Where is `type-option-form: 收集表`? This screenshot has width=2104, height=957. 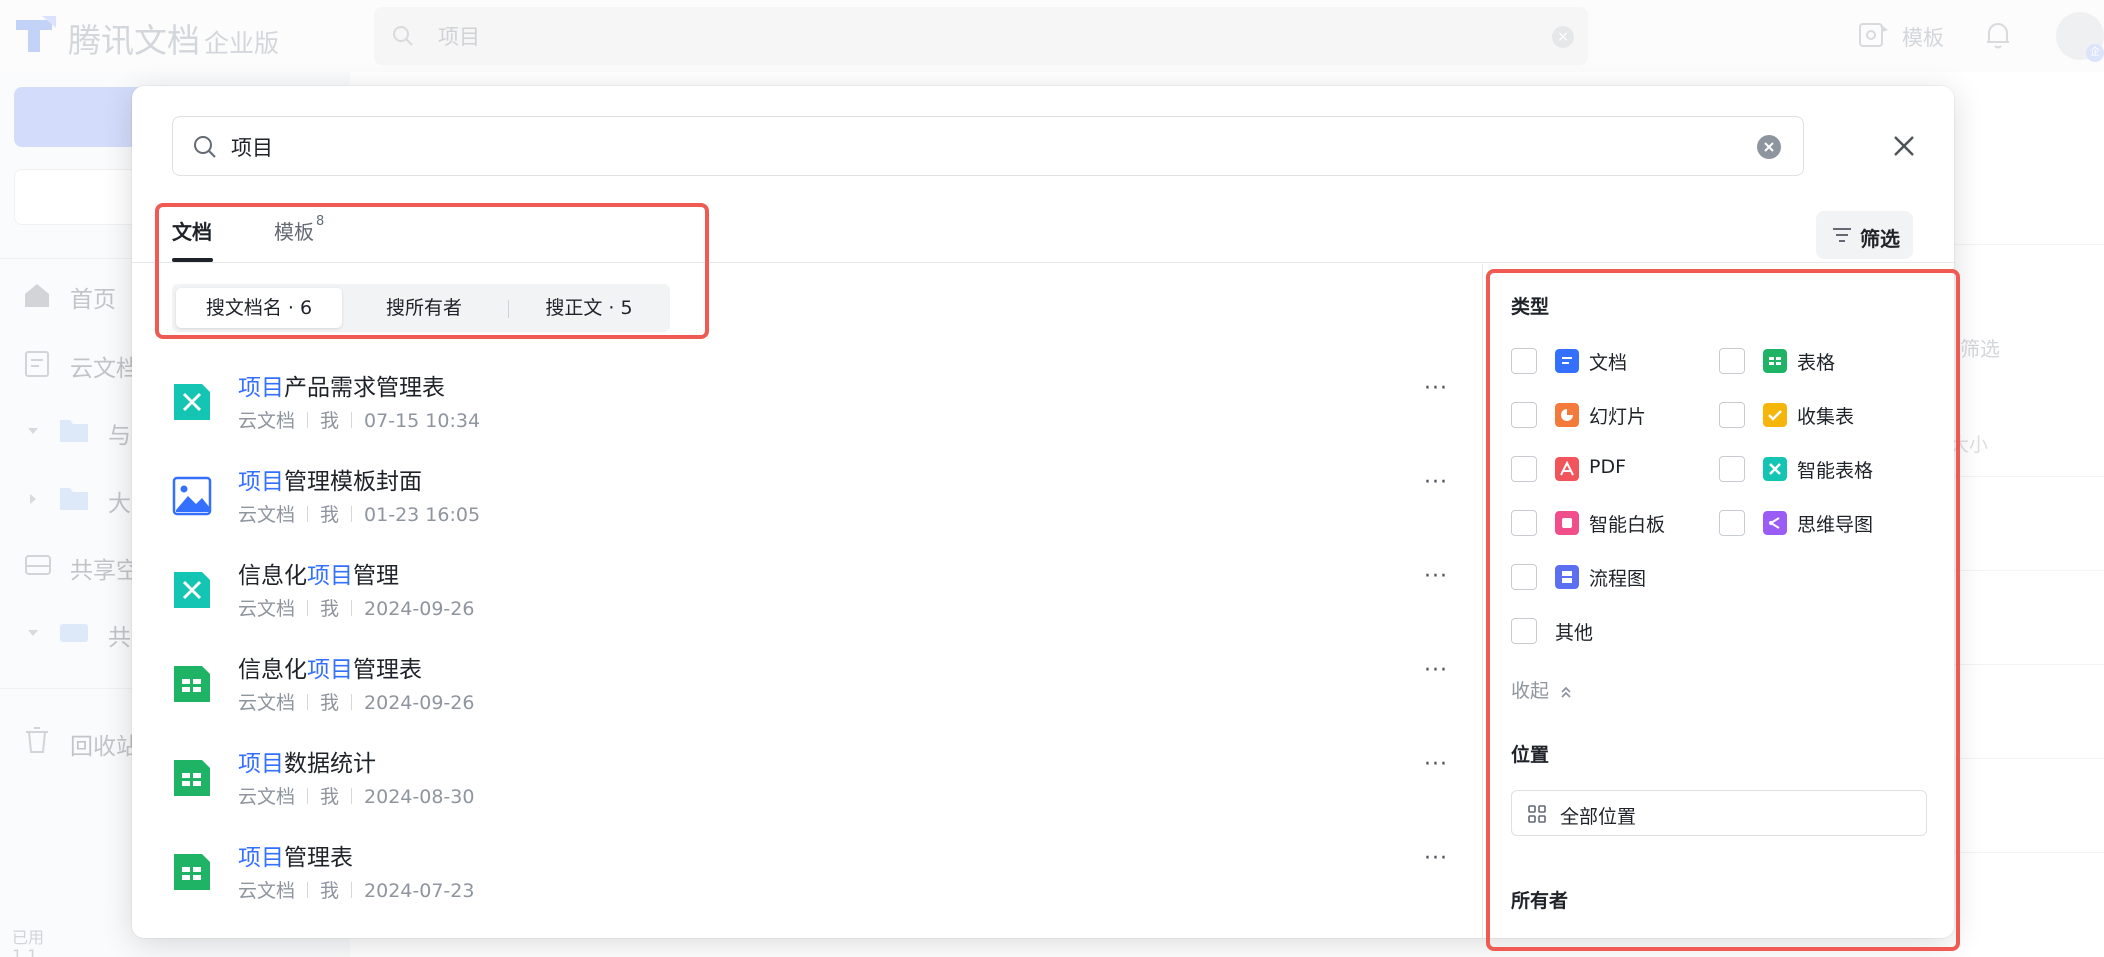 type-option-form: 收集表 is located at coordinates (1819, 416).